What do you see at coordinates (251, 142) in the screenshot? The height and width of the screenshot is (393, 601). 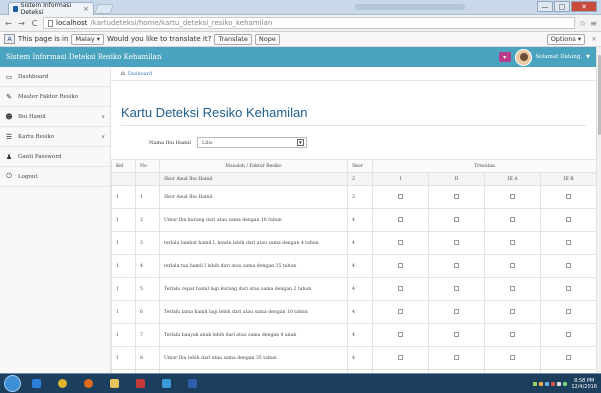 I see `ibu-hamil-select: Lilis ▼` at bounding box center [251, 142].